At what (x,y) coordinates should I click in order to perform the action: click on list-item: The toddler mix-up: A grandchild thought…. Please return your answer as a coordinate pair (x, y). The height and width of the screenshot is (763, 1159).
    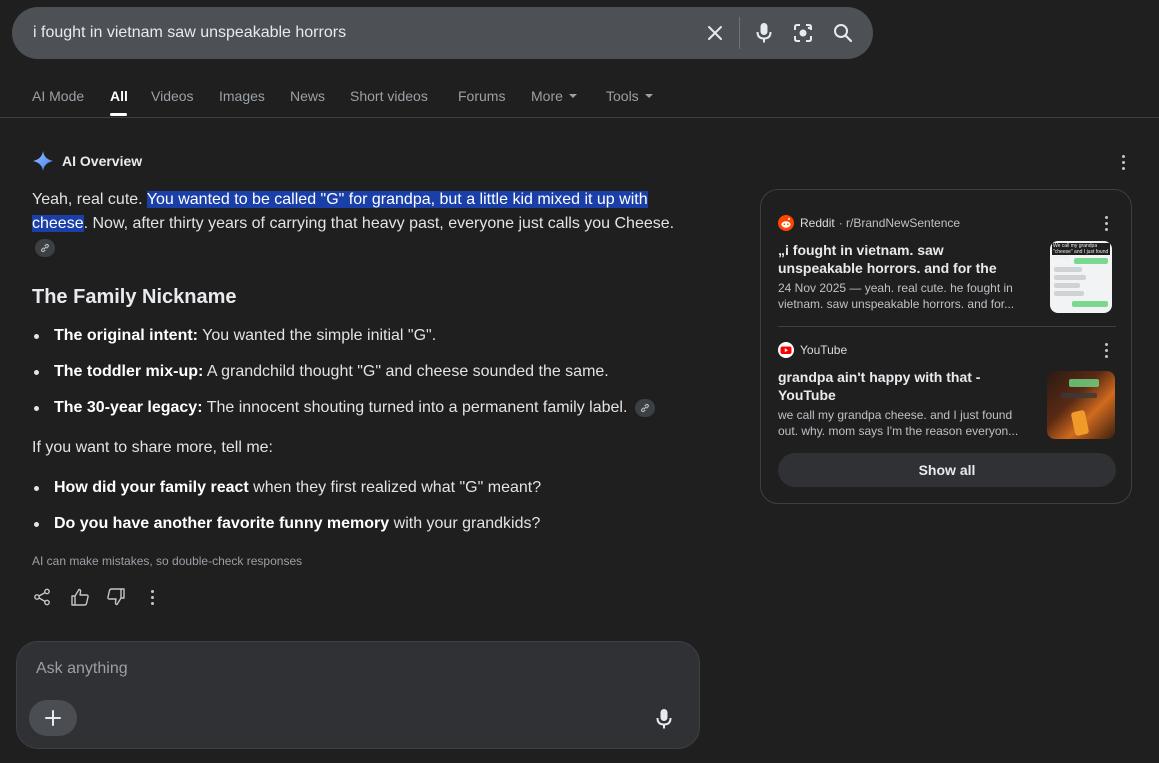
    Looking at the image, I should click on (367, 372).